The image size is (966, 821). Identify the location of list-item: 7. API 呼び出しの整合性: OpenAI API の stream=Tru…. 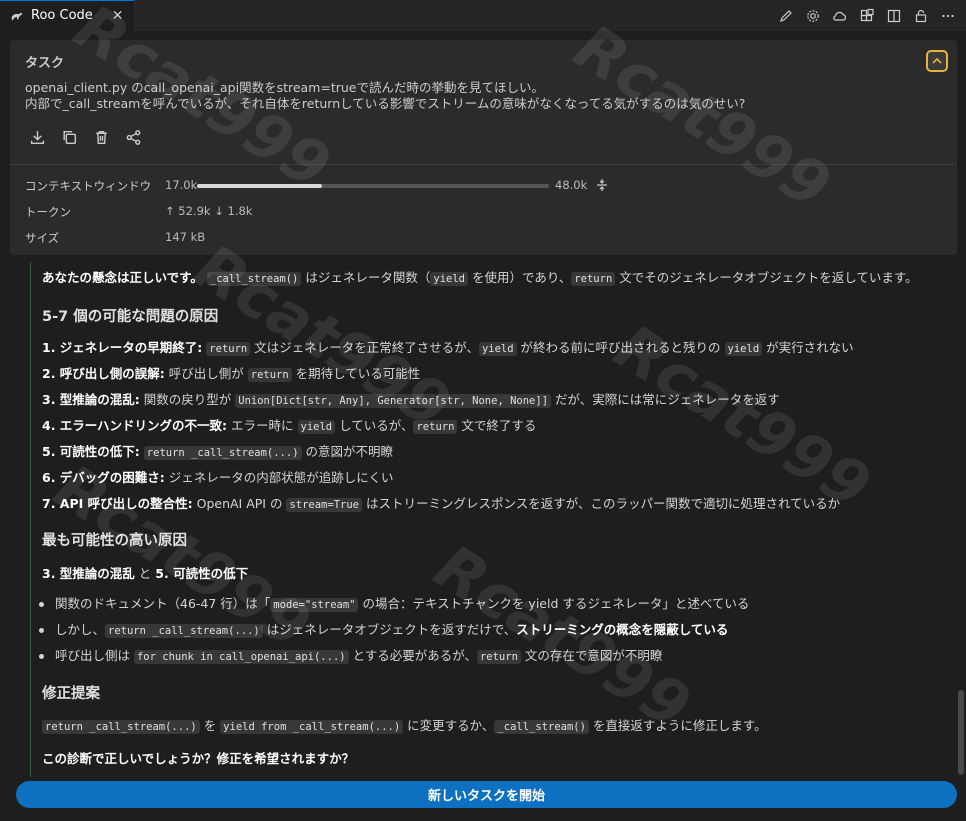
(441, 504).